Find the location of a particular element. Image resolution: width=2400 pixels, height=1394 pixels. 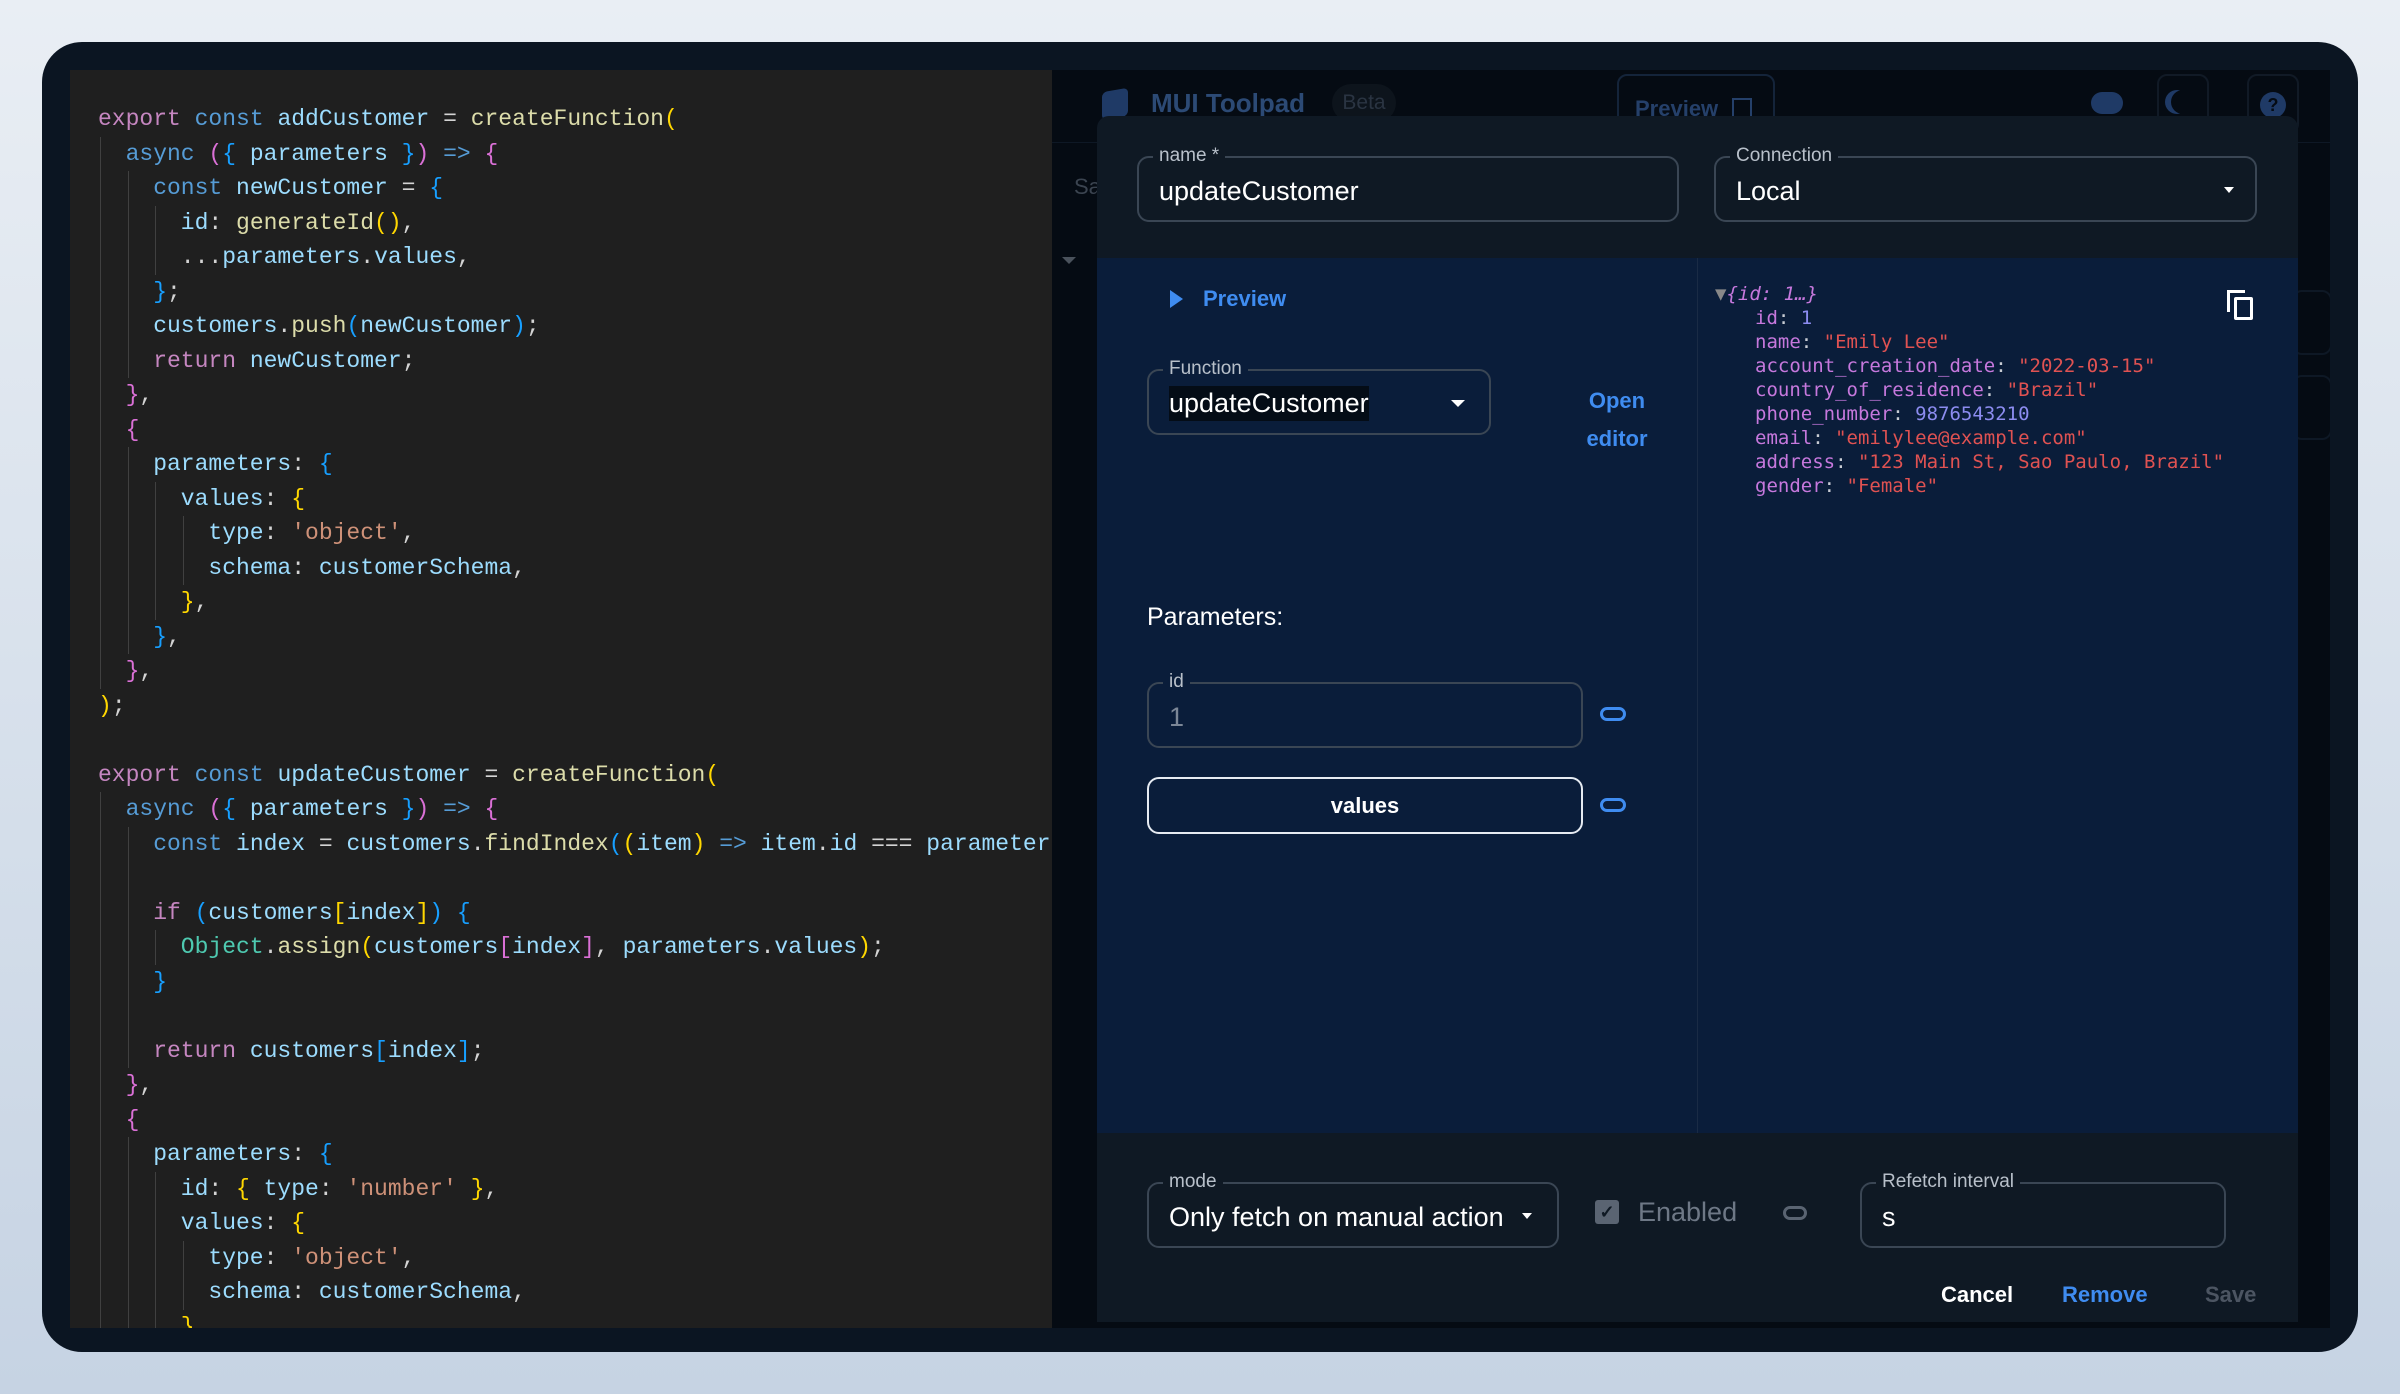

link-off-icon is located at coordinates (1795, 1213).